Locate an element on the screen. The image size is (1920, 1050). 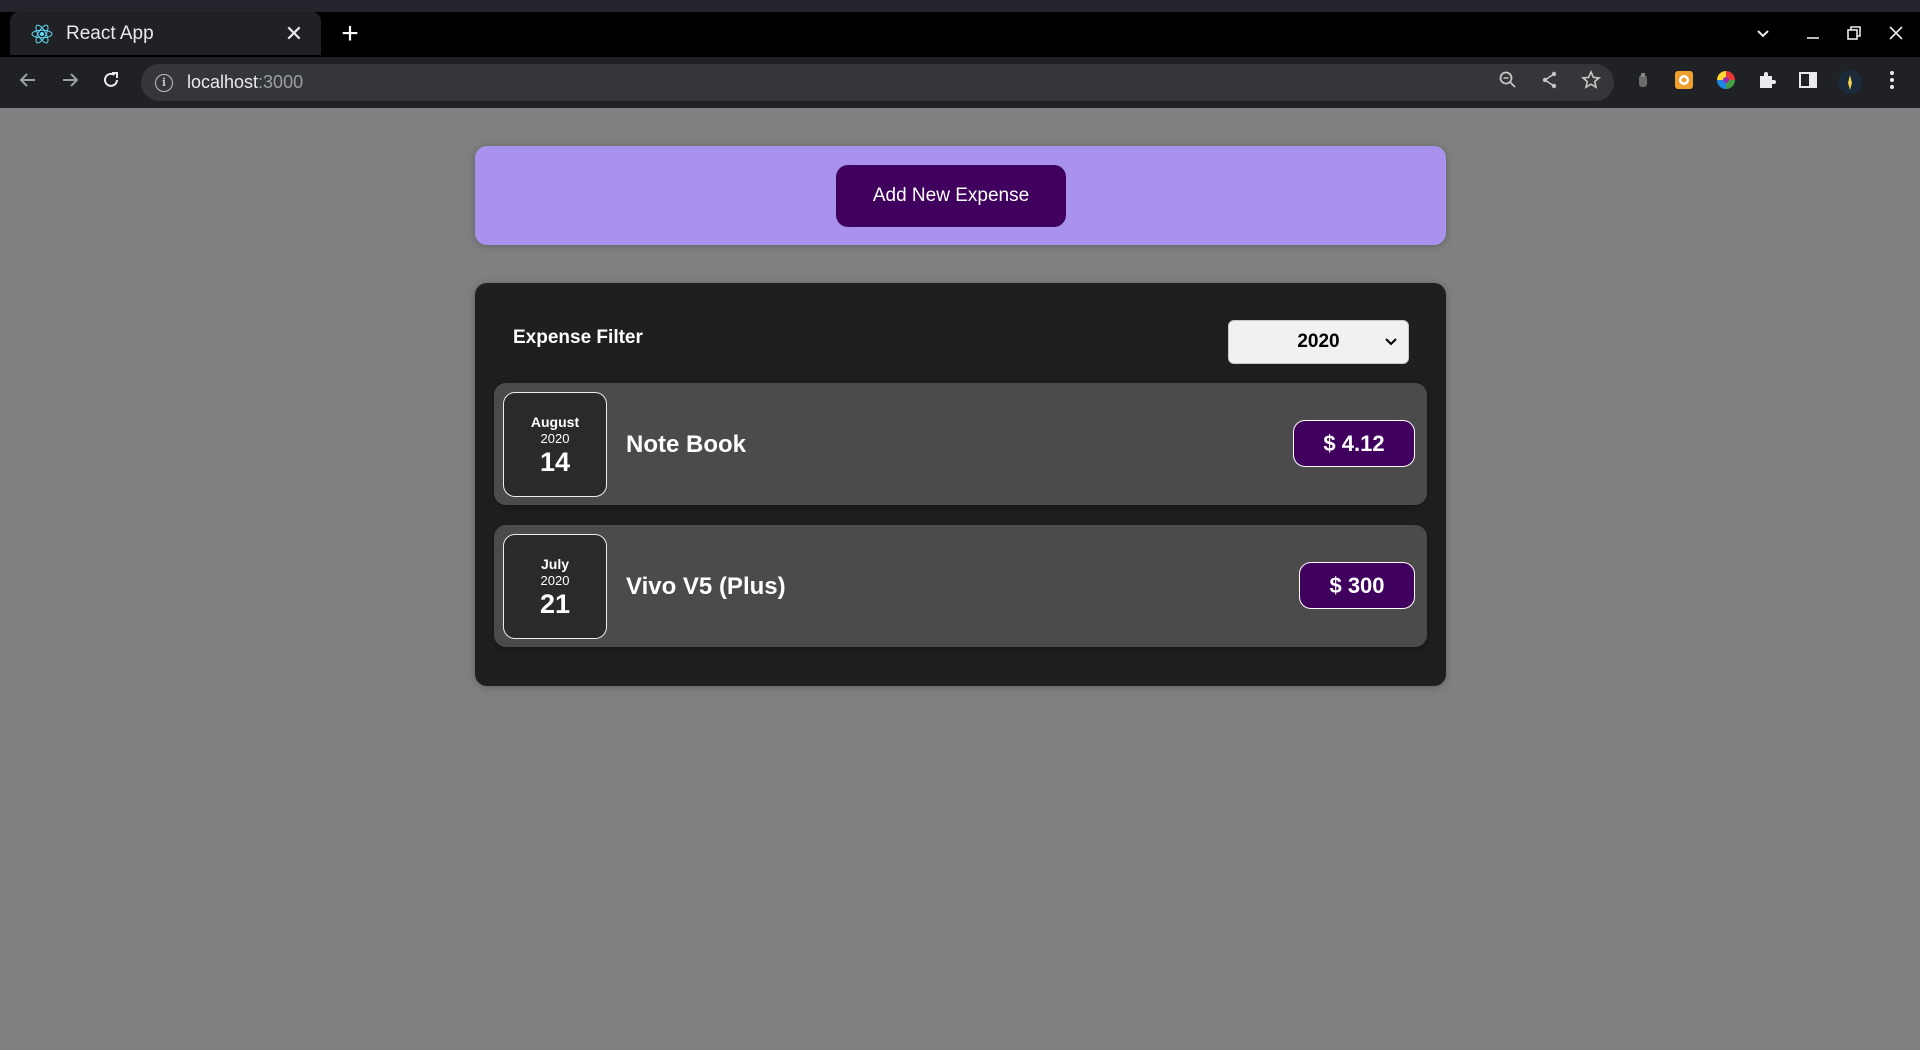
expense-filter-label: Expense Filter is located at coordinates (578, 337).